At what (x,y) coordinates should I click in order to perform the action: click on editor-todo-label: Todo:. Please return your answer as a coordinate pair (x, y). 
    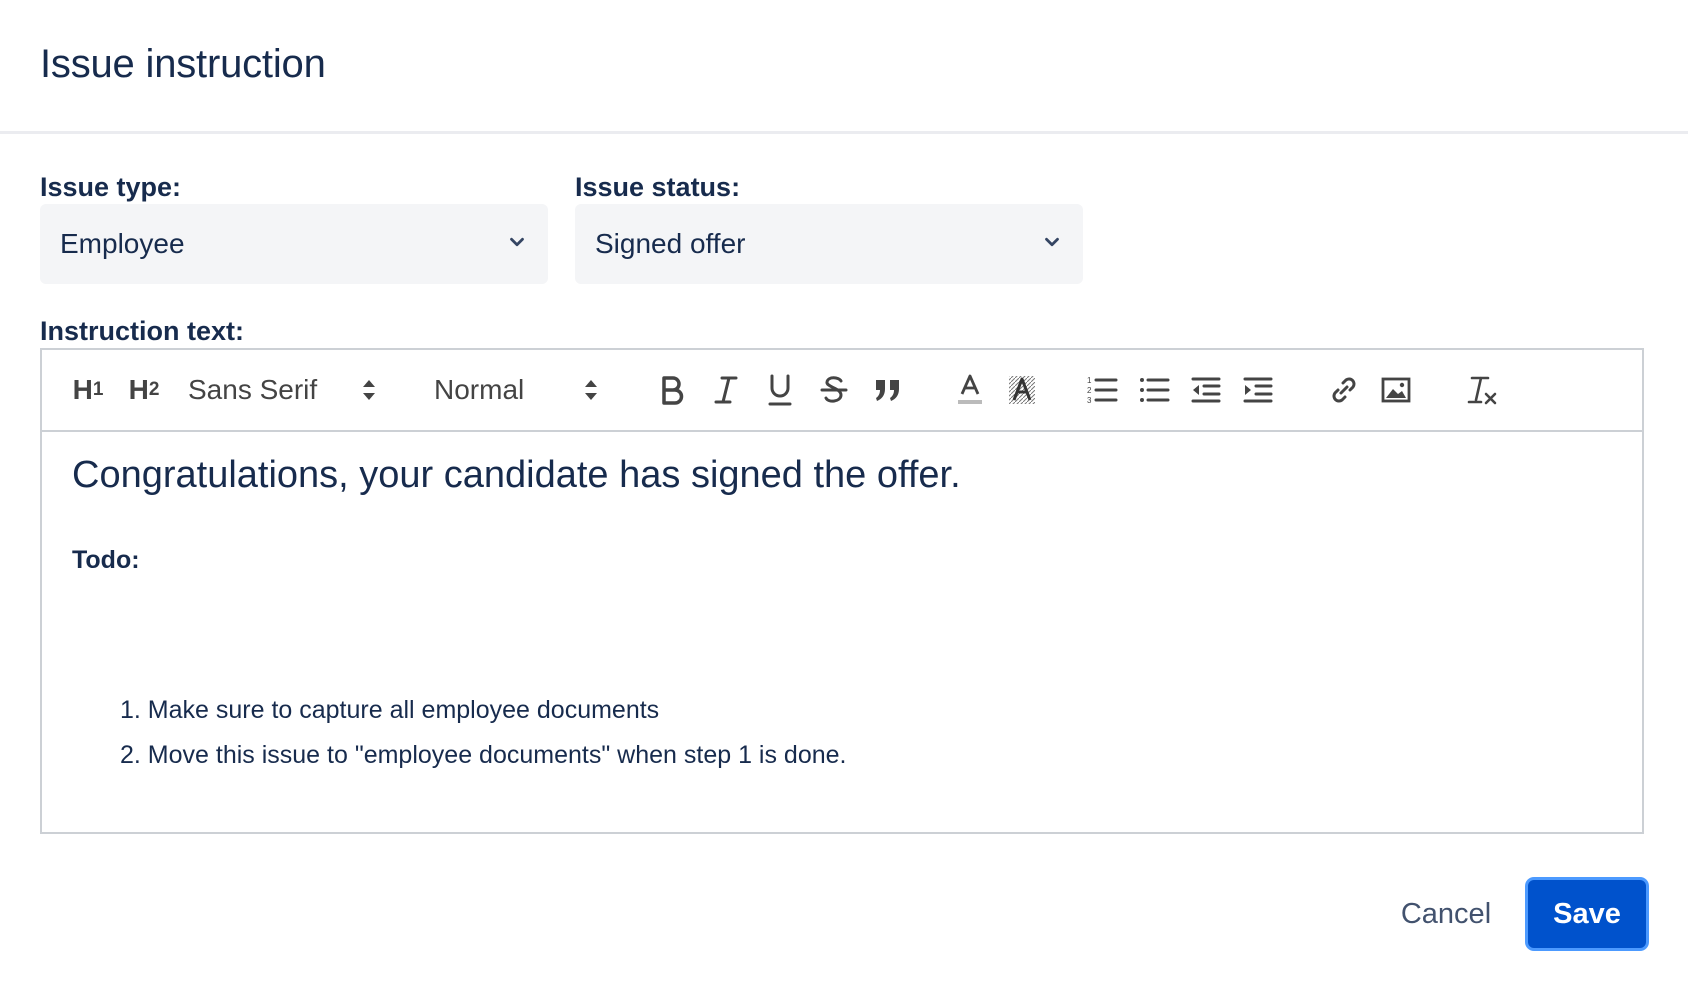
    Looking at the image, I should click on (106, 560).